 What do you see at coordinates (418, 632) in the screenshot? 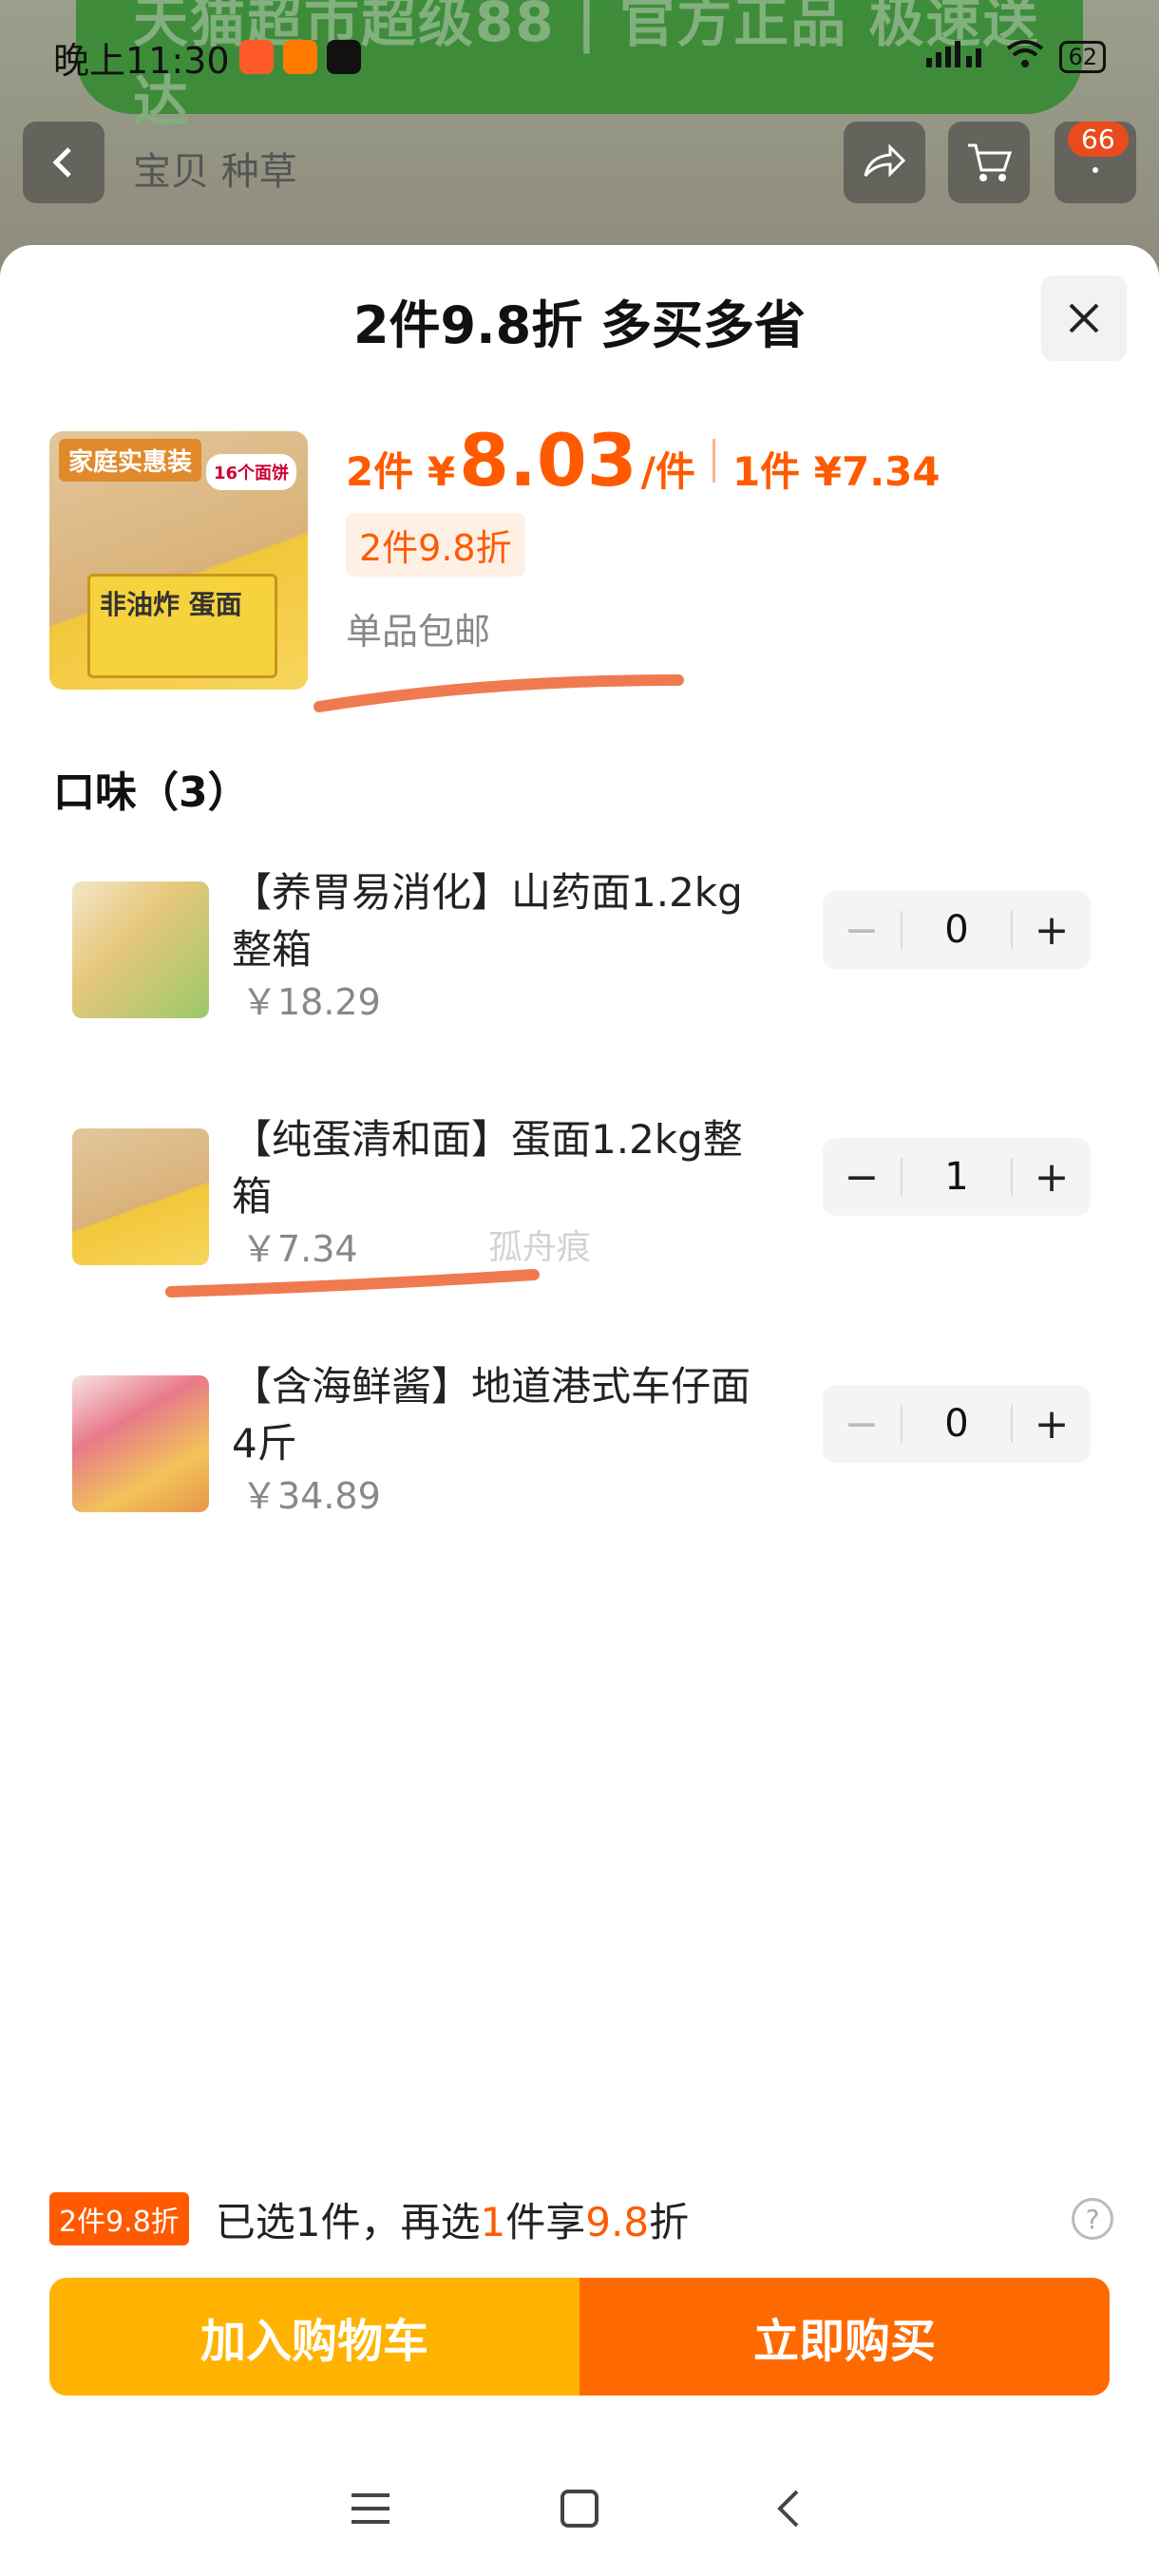
I see `shipping-note: 单品包邮` at bounding box center [418, 632].